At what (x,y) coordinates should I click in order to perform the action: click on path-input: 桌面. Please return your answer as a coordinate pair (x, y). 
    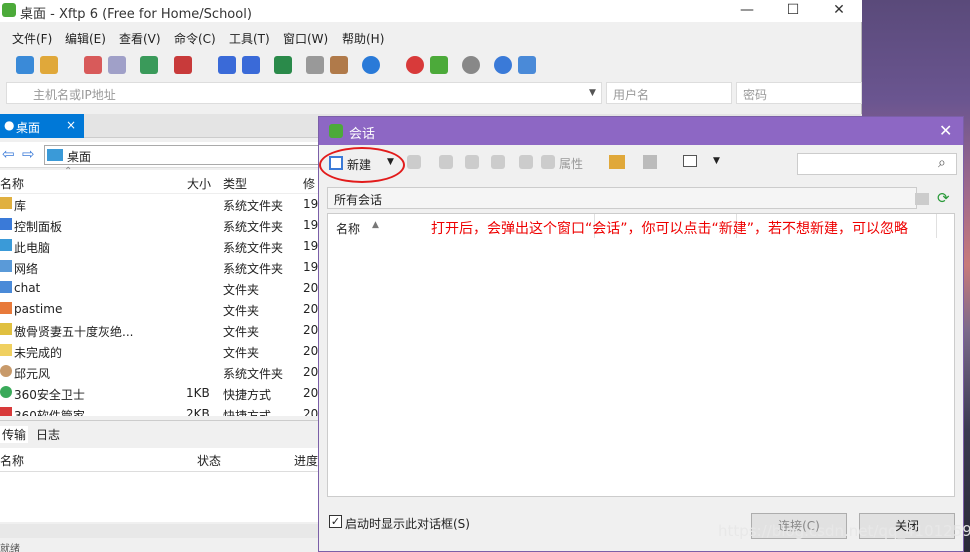
    Looking at the image, I should click on (182, 155).